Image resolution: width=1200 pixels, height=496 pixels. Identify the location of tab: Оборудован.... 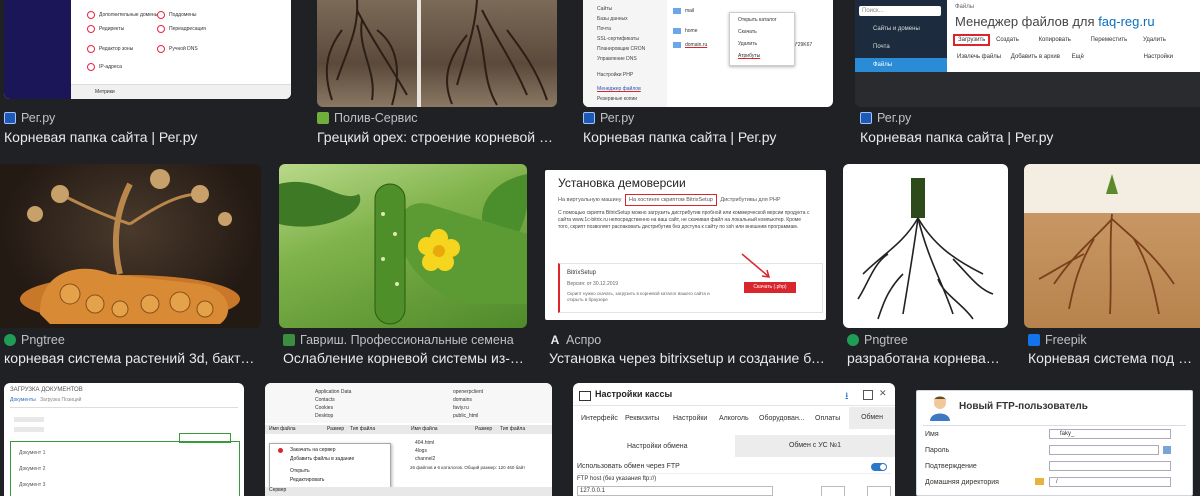
(782, 418).